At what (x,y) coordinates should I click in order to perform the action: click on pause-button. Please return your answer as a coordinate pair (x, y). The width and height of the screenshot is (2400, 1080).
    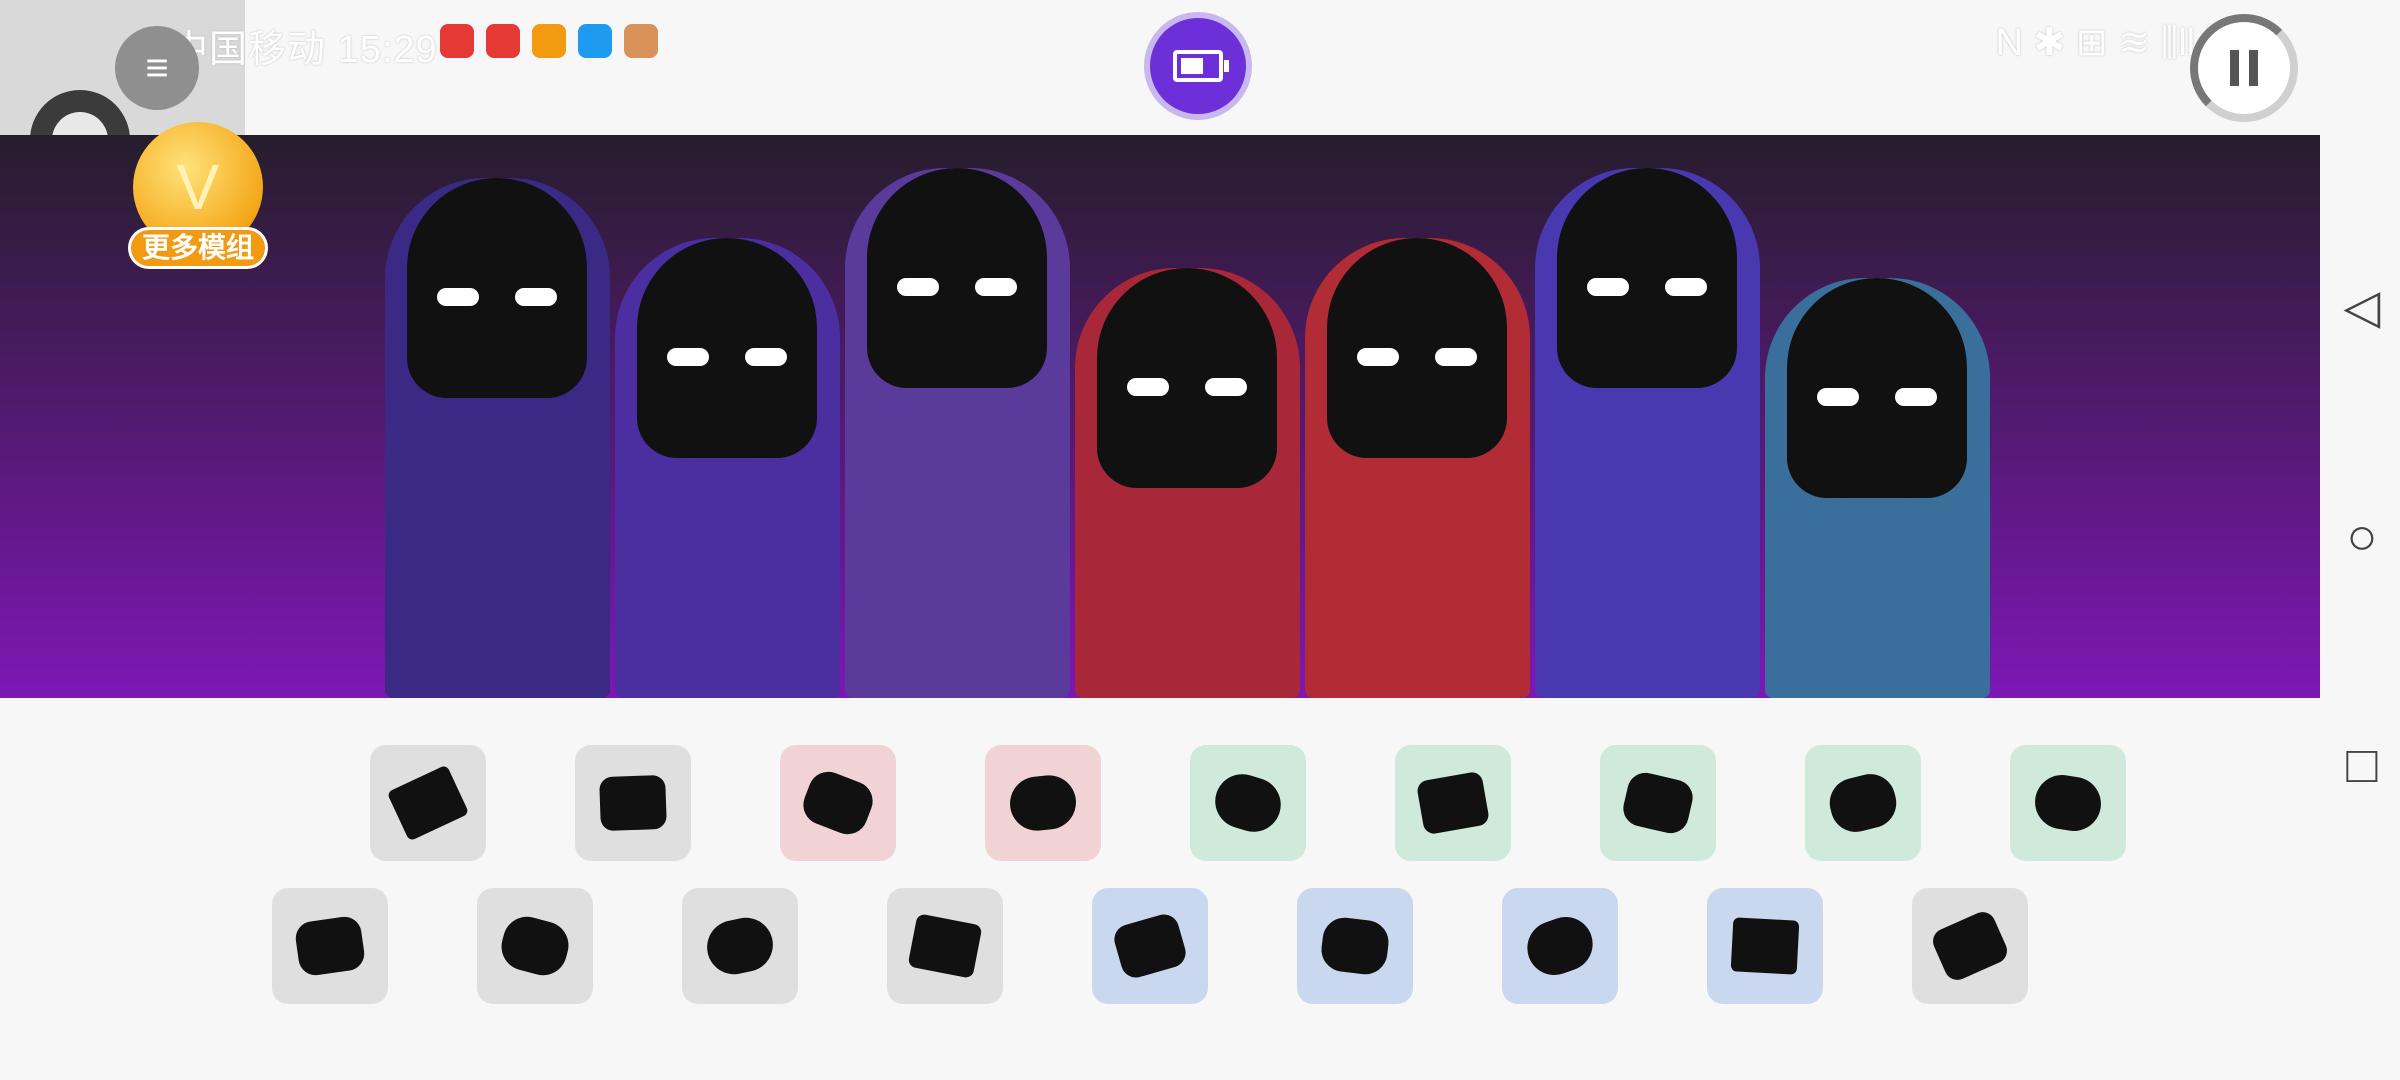
    Looking at the image, I should click on (2244, 68).